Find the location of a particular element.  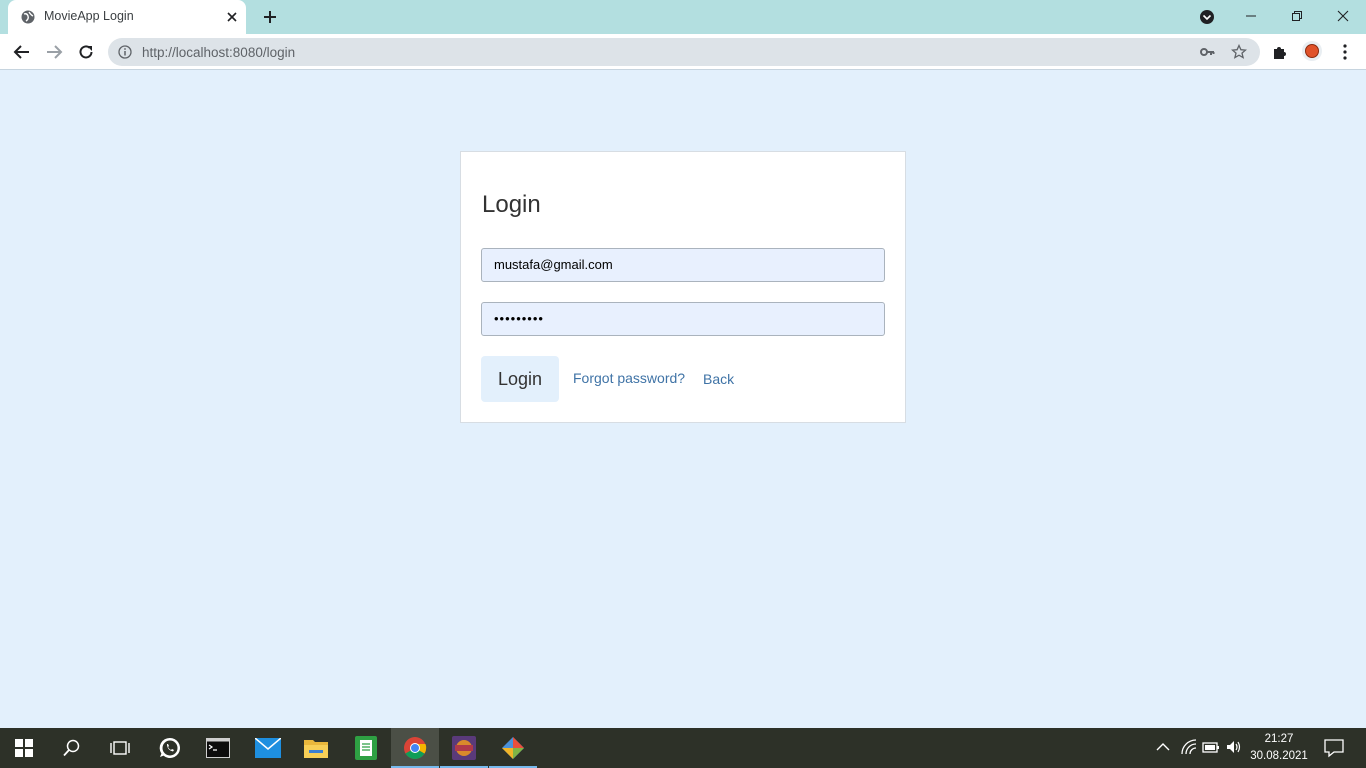

info-icon is located at coordinates (125, 52).